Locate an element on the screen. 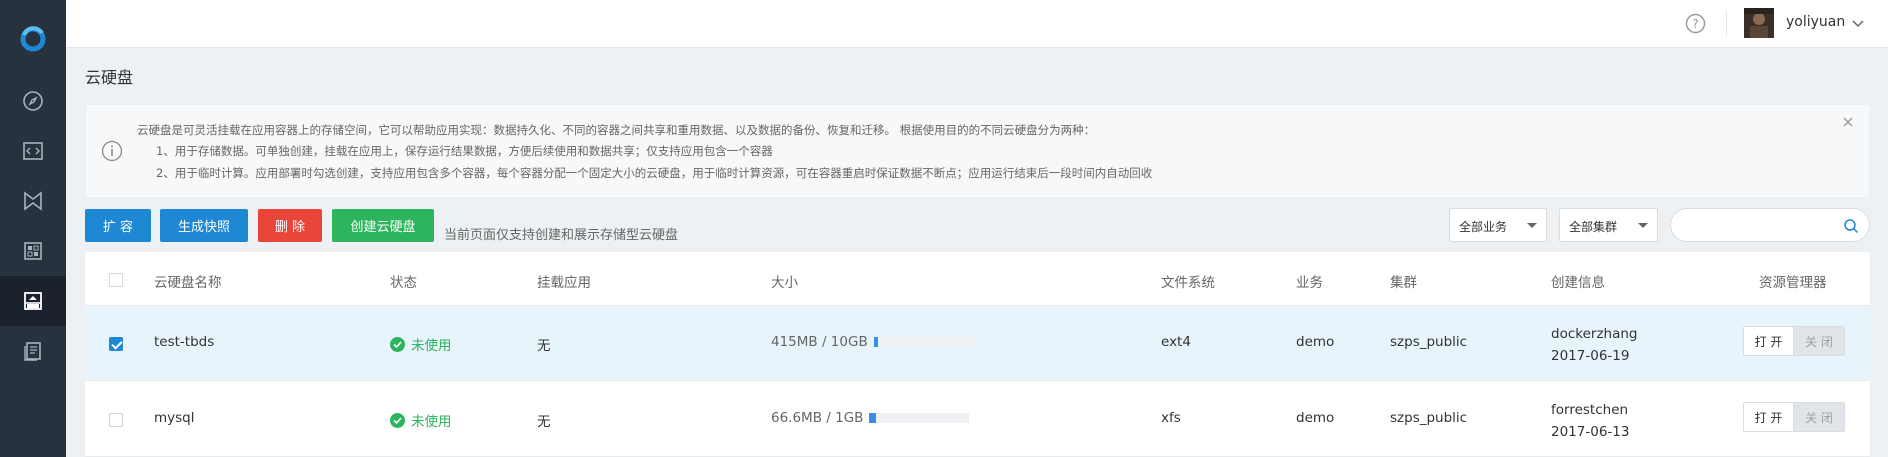  info-icon is located at coordinates (112, 151).